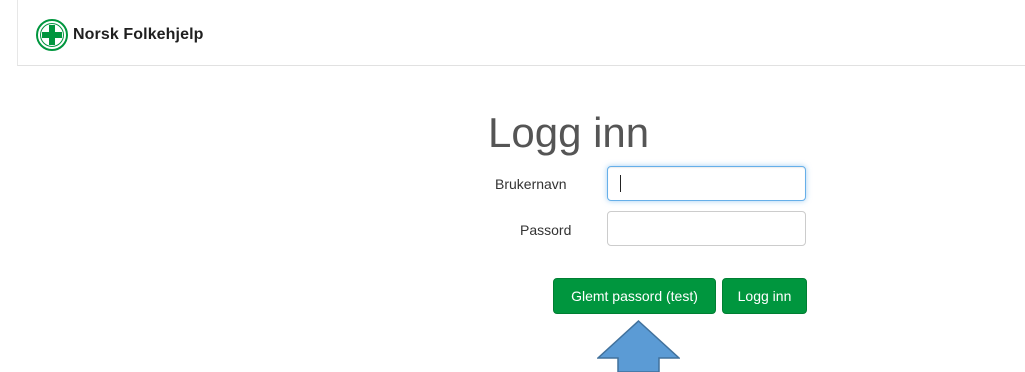  Describe the element at coordinates (764, 296) in the screenshot. I see `login-button: Logg inn` at that location.